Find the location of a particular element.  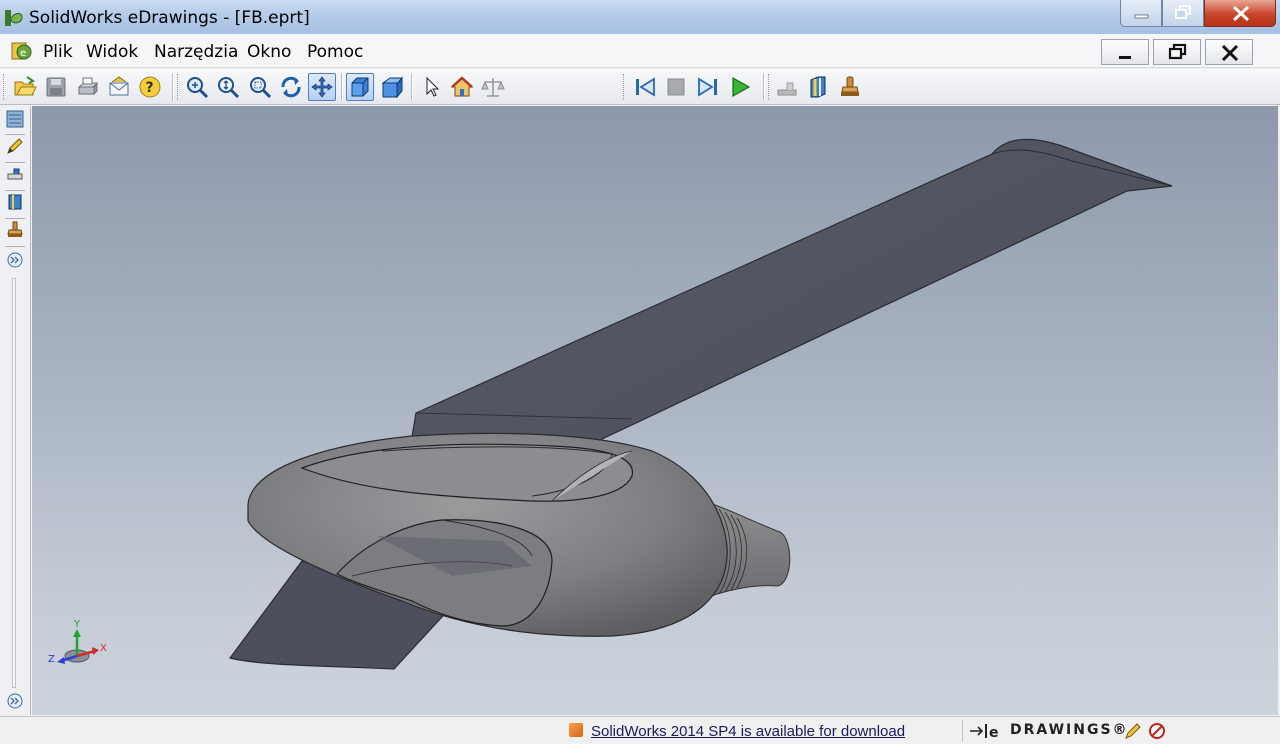

main-toolbar: ? is located at coordinates (640, 87).